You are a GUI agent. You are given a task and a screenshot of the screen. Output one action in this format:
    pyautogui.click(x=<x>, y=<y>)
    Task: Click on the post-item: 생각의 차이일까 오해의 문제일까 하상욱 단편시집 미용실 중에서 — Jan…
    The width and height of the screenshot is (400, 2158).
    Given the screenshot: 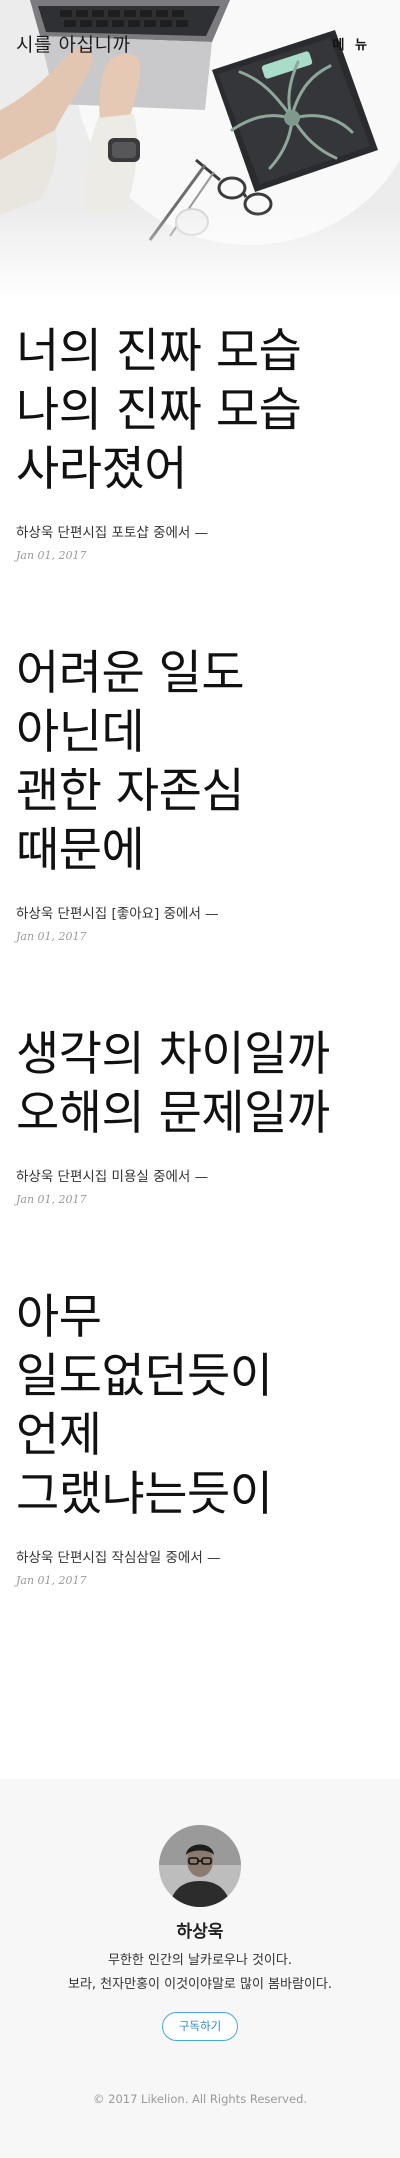 What is the action you would take?
    pyautogui.click(x=200, y=1115)
    